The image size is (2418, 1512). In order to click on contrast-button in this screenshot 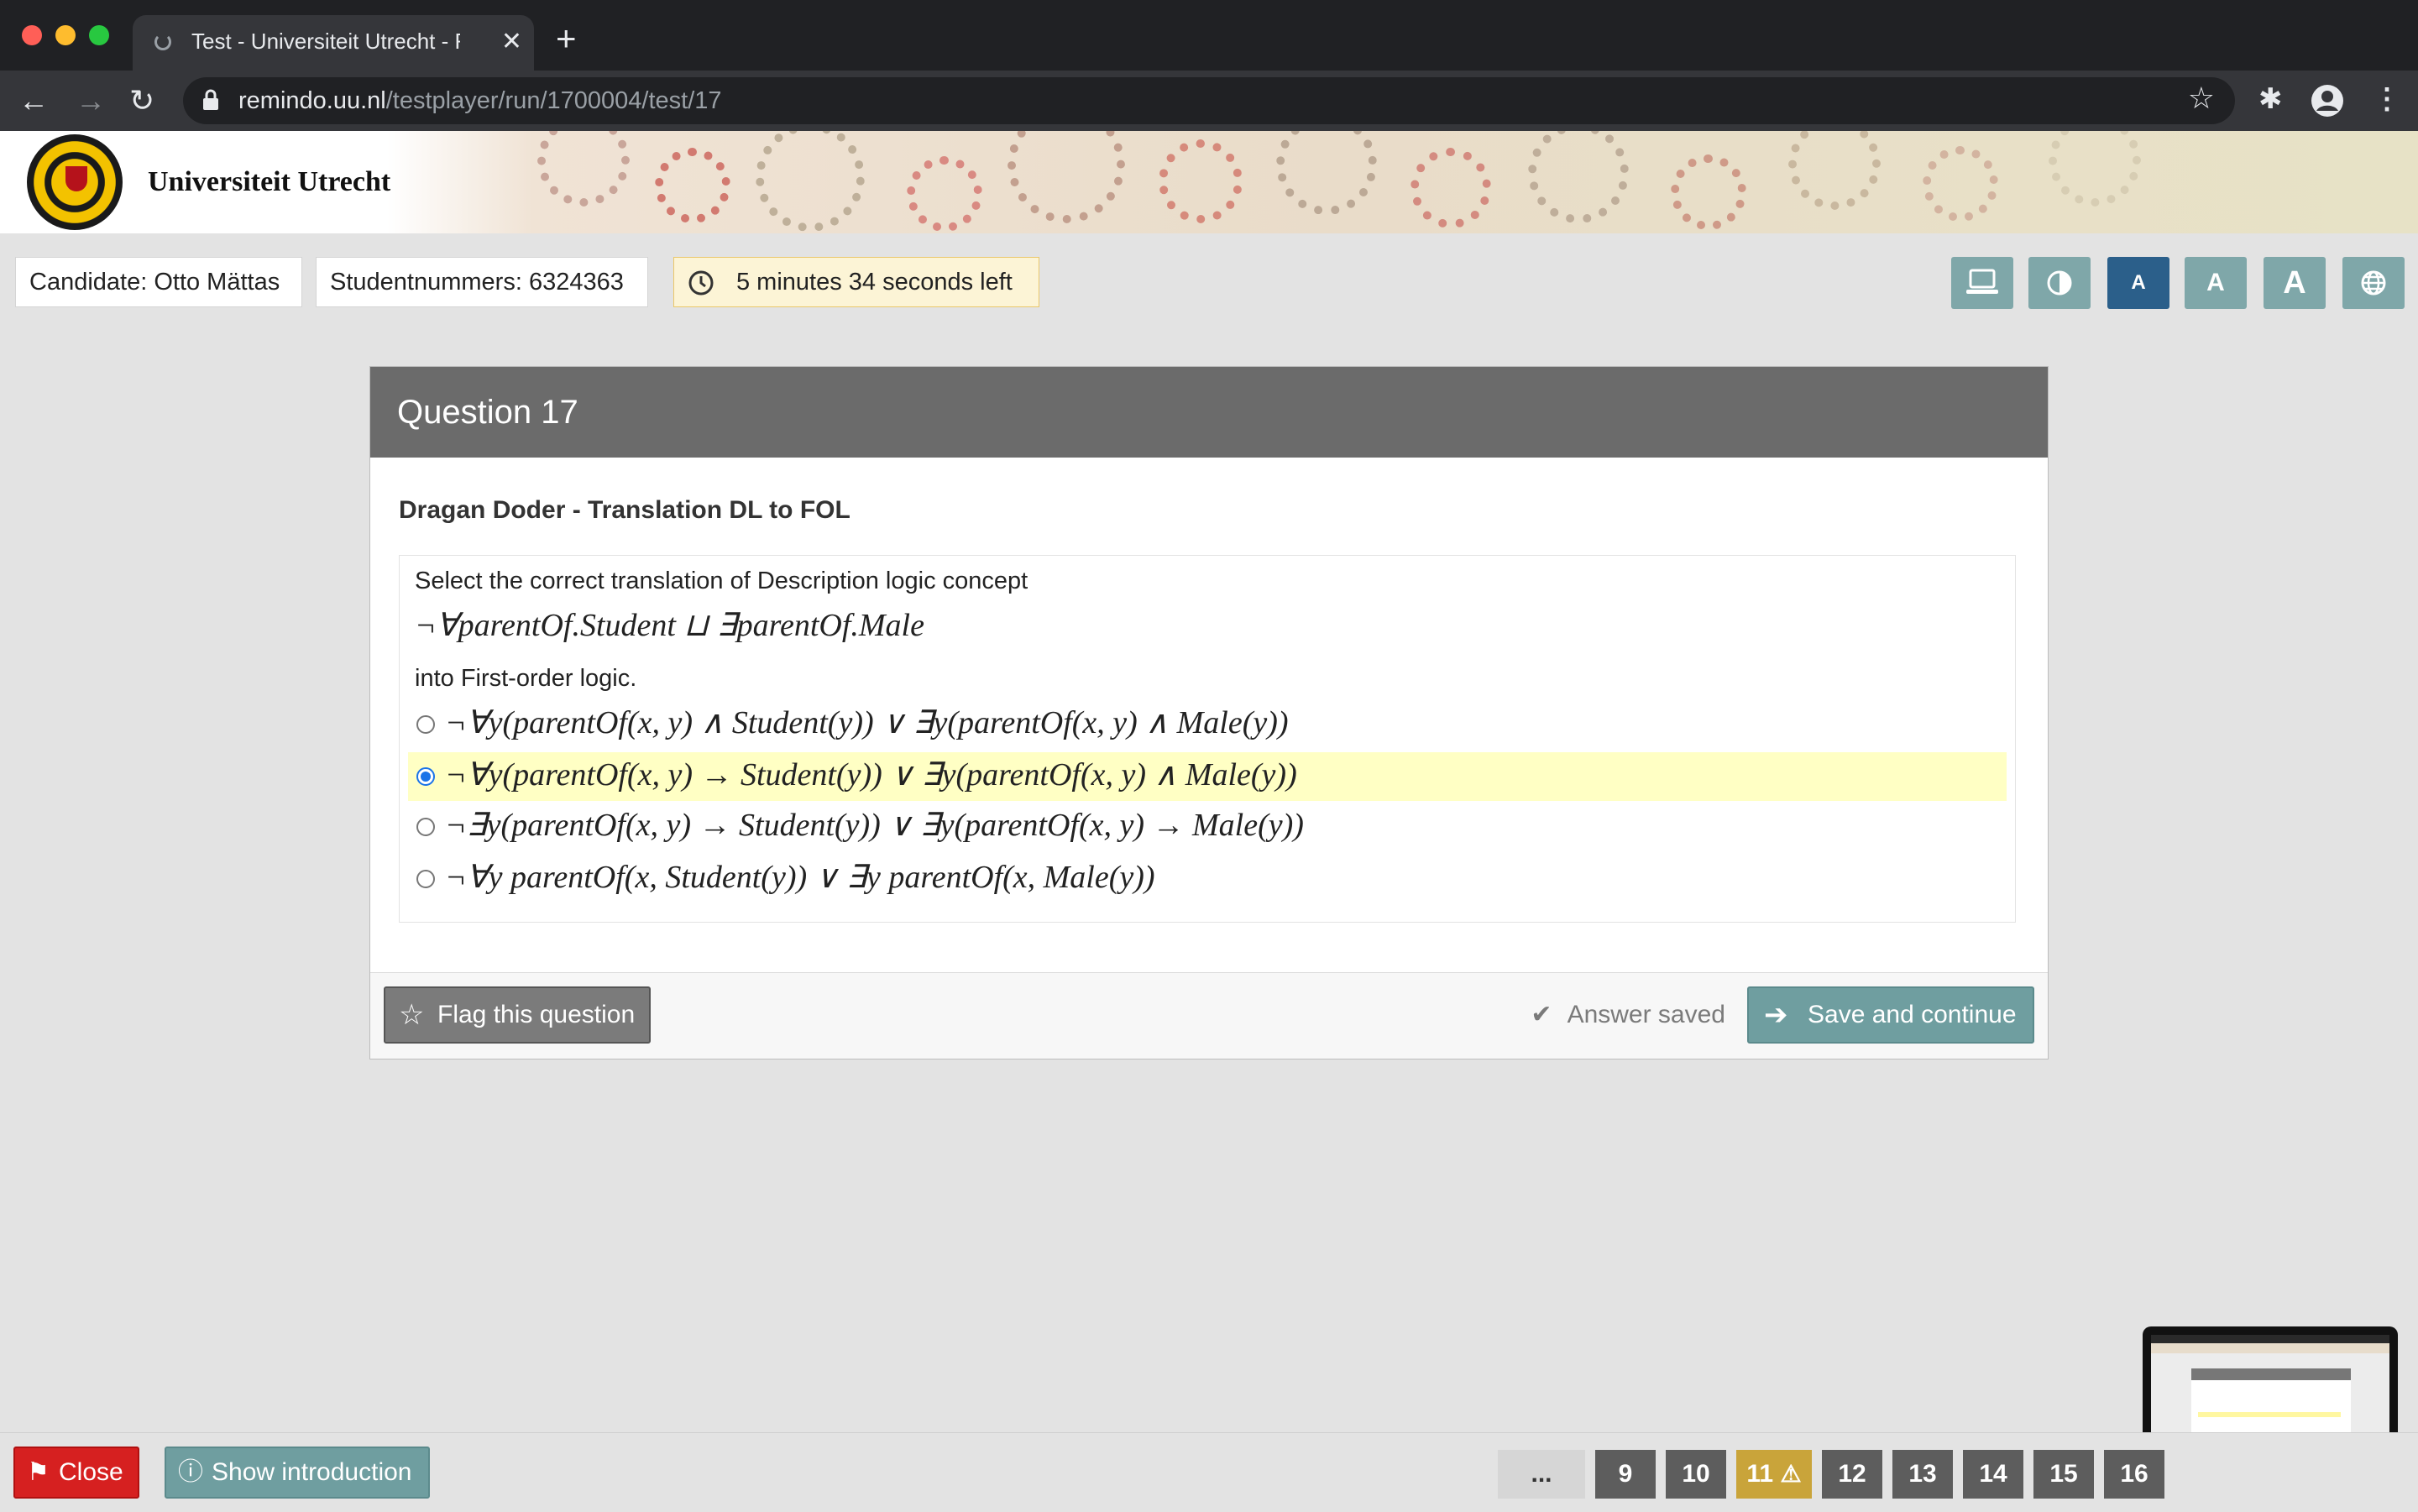, I will do `click(2059, 283)`.